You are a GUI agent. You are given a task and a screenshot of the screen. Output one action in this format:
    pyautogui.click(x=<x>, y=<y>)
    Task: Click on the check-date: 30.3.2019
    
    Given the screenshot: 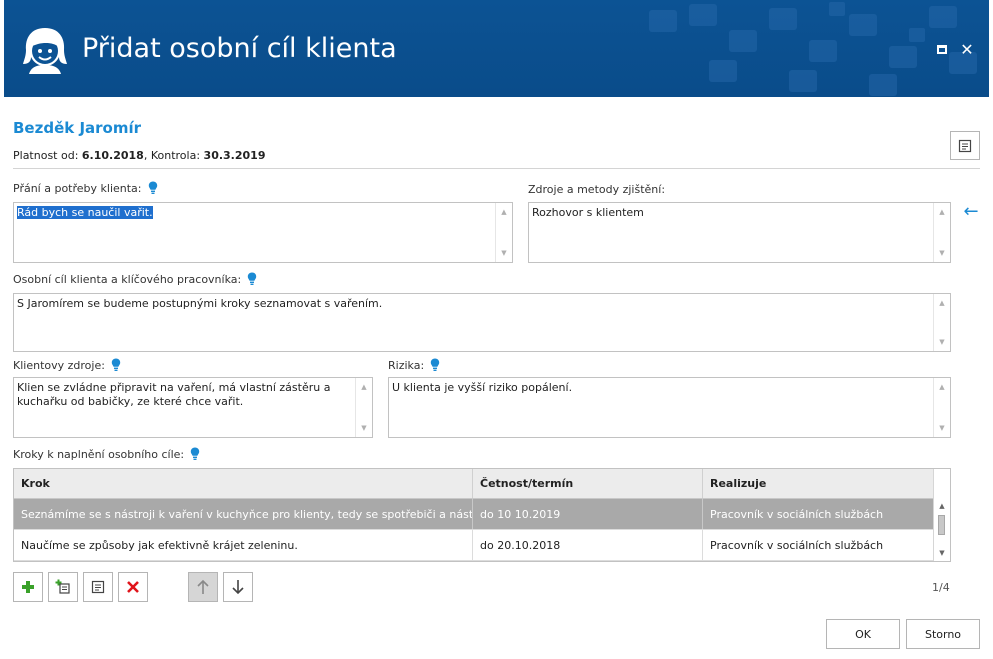 What is the action you would take?
    pyautogui.click(x=234, y=155)
    